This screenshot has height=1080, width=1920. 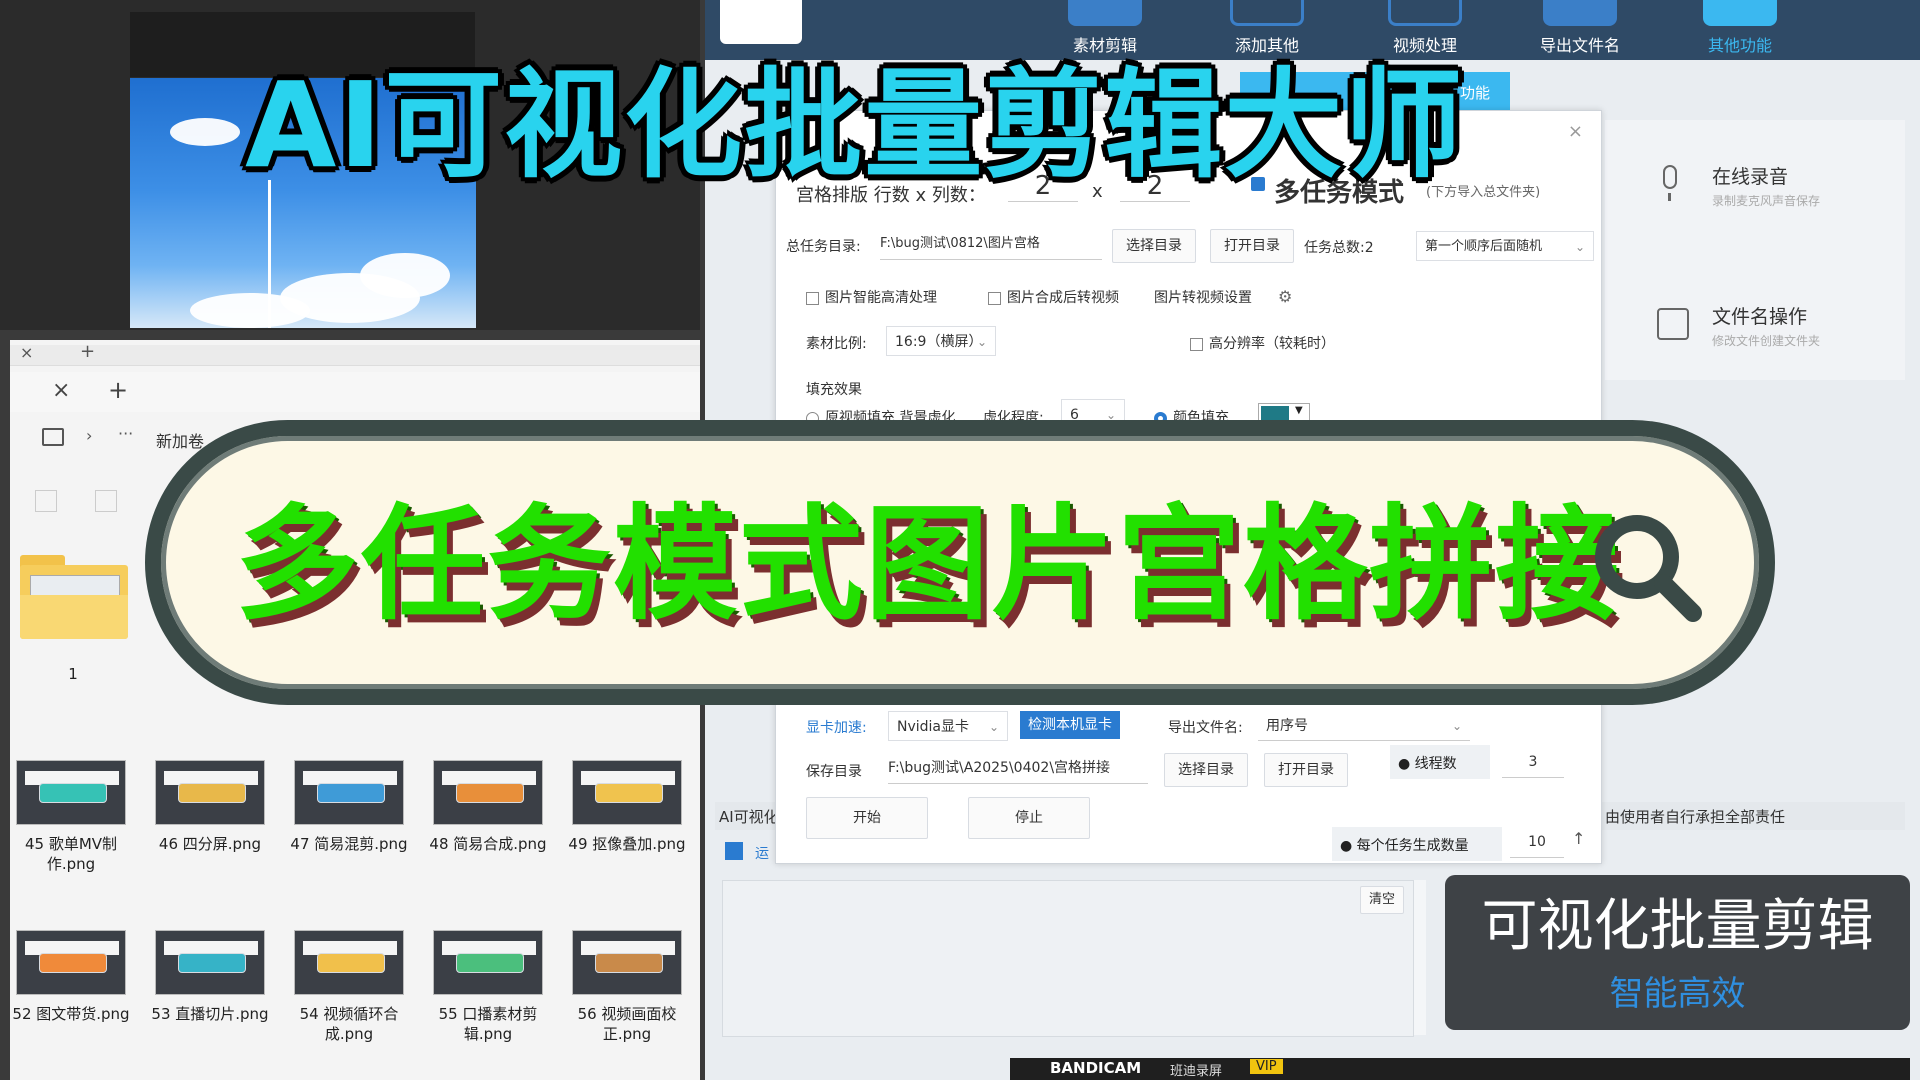 What do you see at coordinates (928, 565) in the screenshot?
I see `pill-text: 多任务模式图片宫格拼接` at bounding box center [928, 565].